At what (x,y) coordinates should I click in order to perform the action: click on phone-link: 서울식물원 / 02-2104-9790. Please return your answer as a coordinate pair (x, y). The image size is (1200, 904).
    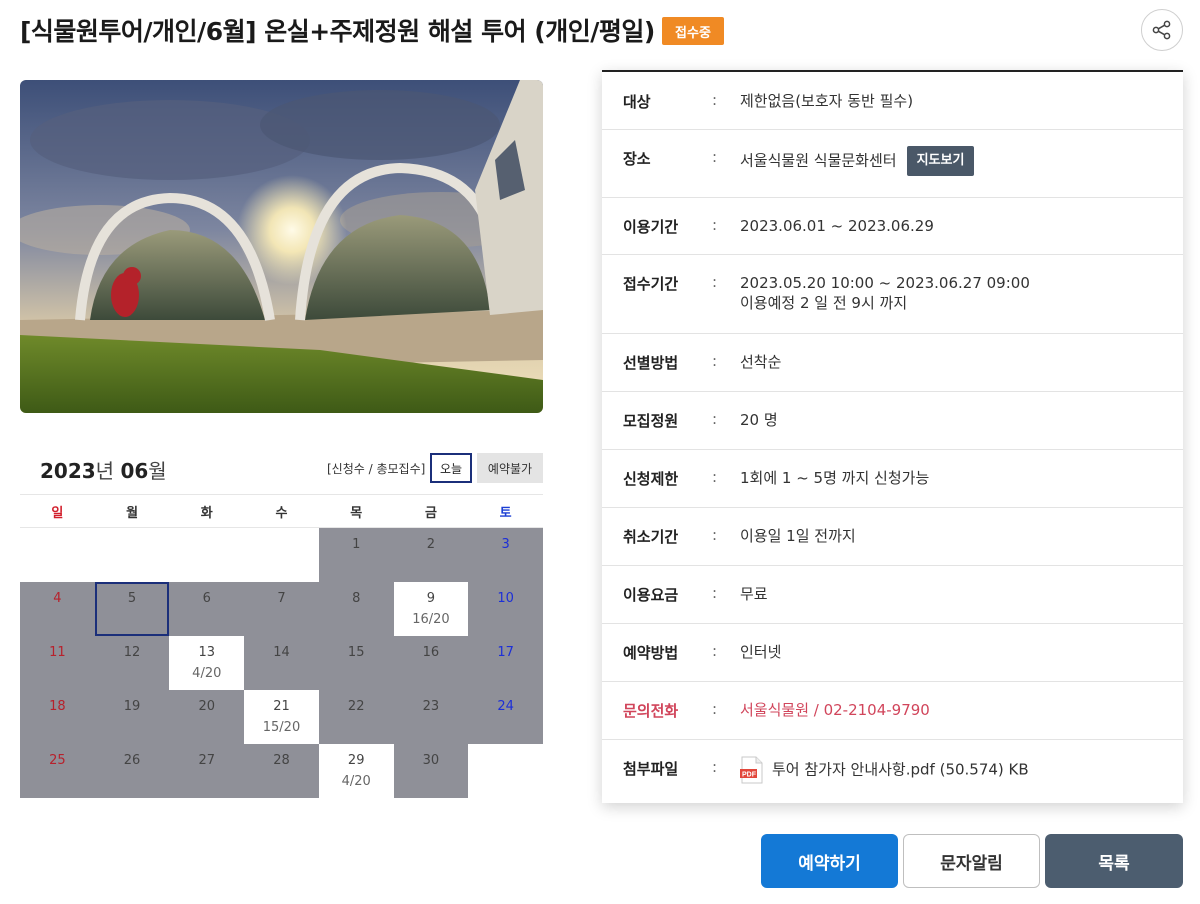
    Looking at the image, I should click on (835, 710).